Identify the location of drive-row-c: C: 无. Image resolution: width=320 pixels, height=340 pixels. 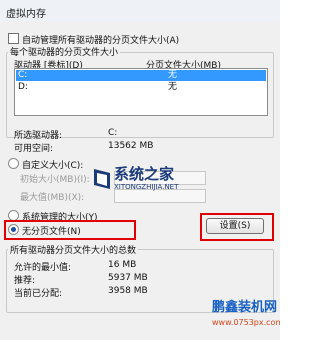
(141, 75).